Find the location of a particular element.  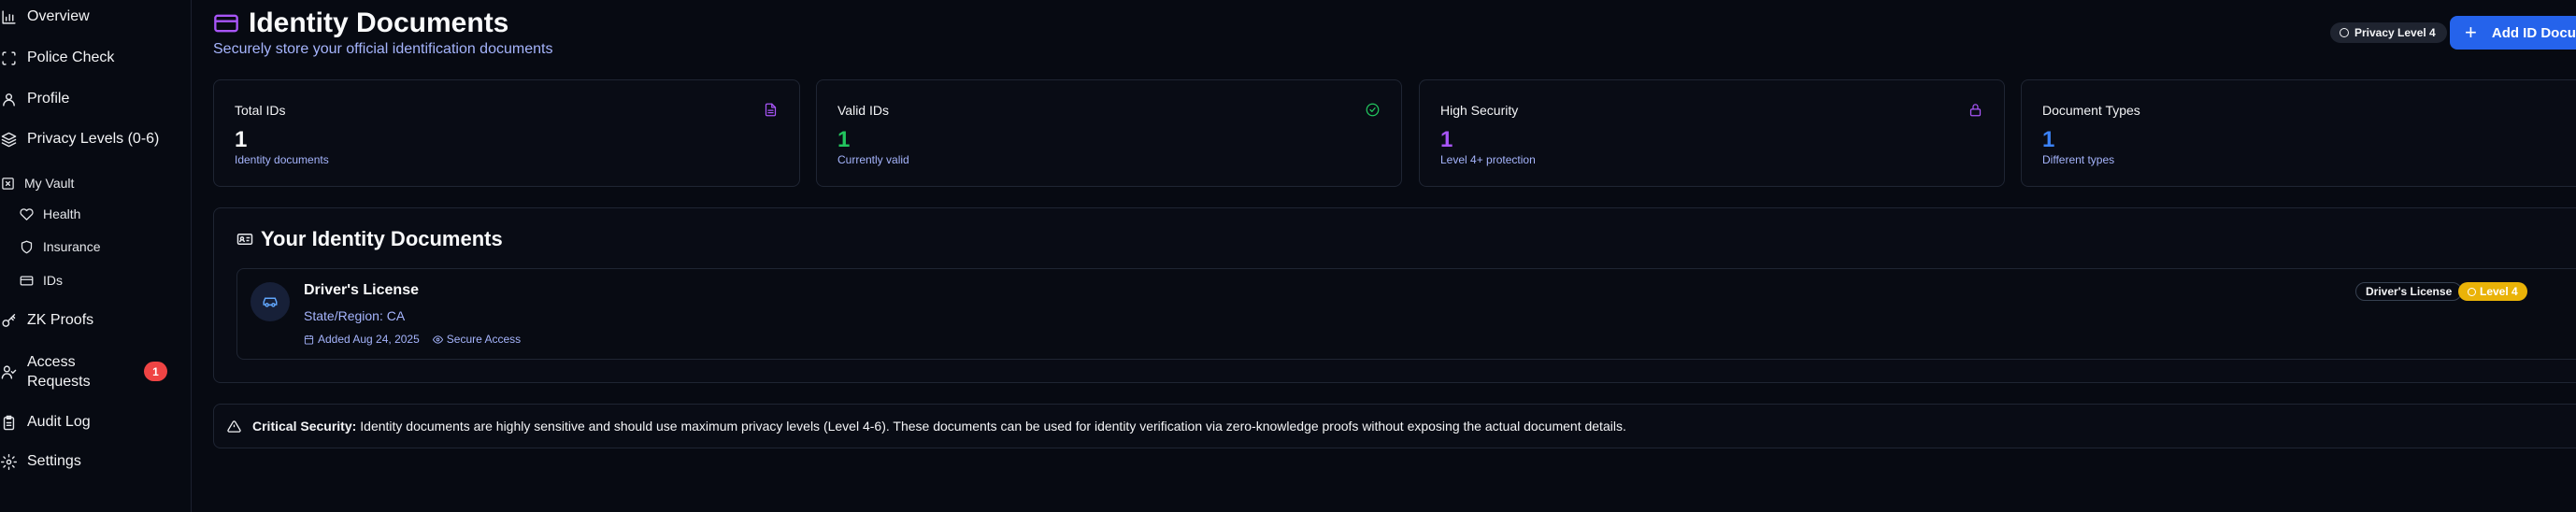

sidebar-item-profile: Profile is located at coordinates (34, 99).